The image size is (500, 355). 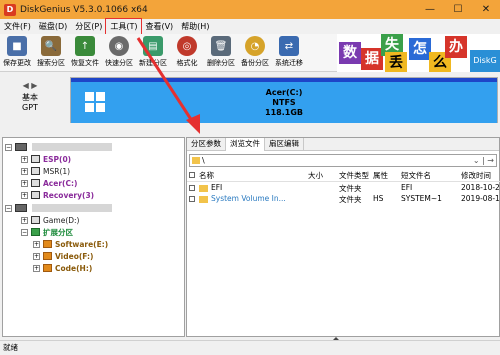 What do you see at coordinates (284, 92) in the screenshot?
I see `partition-name: Acer(C:)` at bounding box center [284, 92].